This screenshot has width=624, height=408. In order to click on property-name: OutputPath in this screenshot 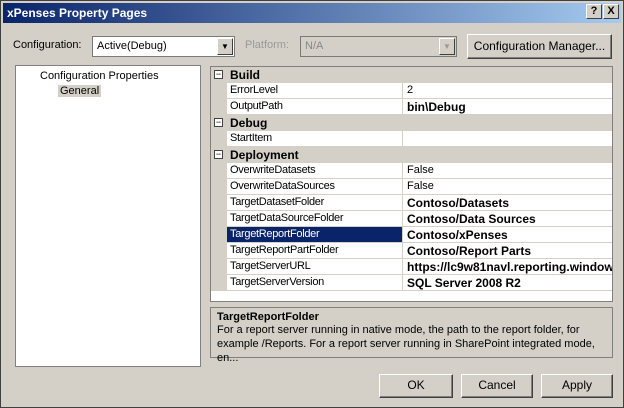, I will do `click(315, 106)`.